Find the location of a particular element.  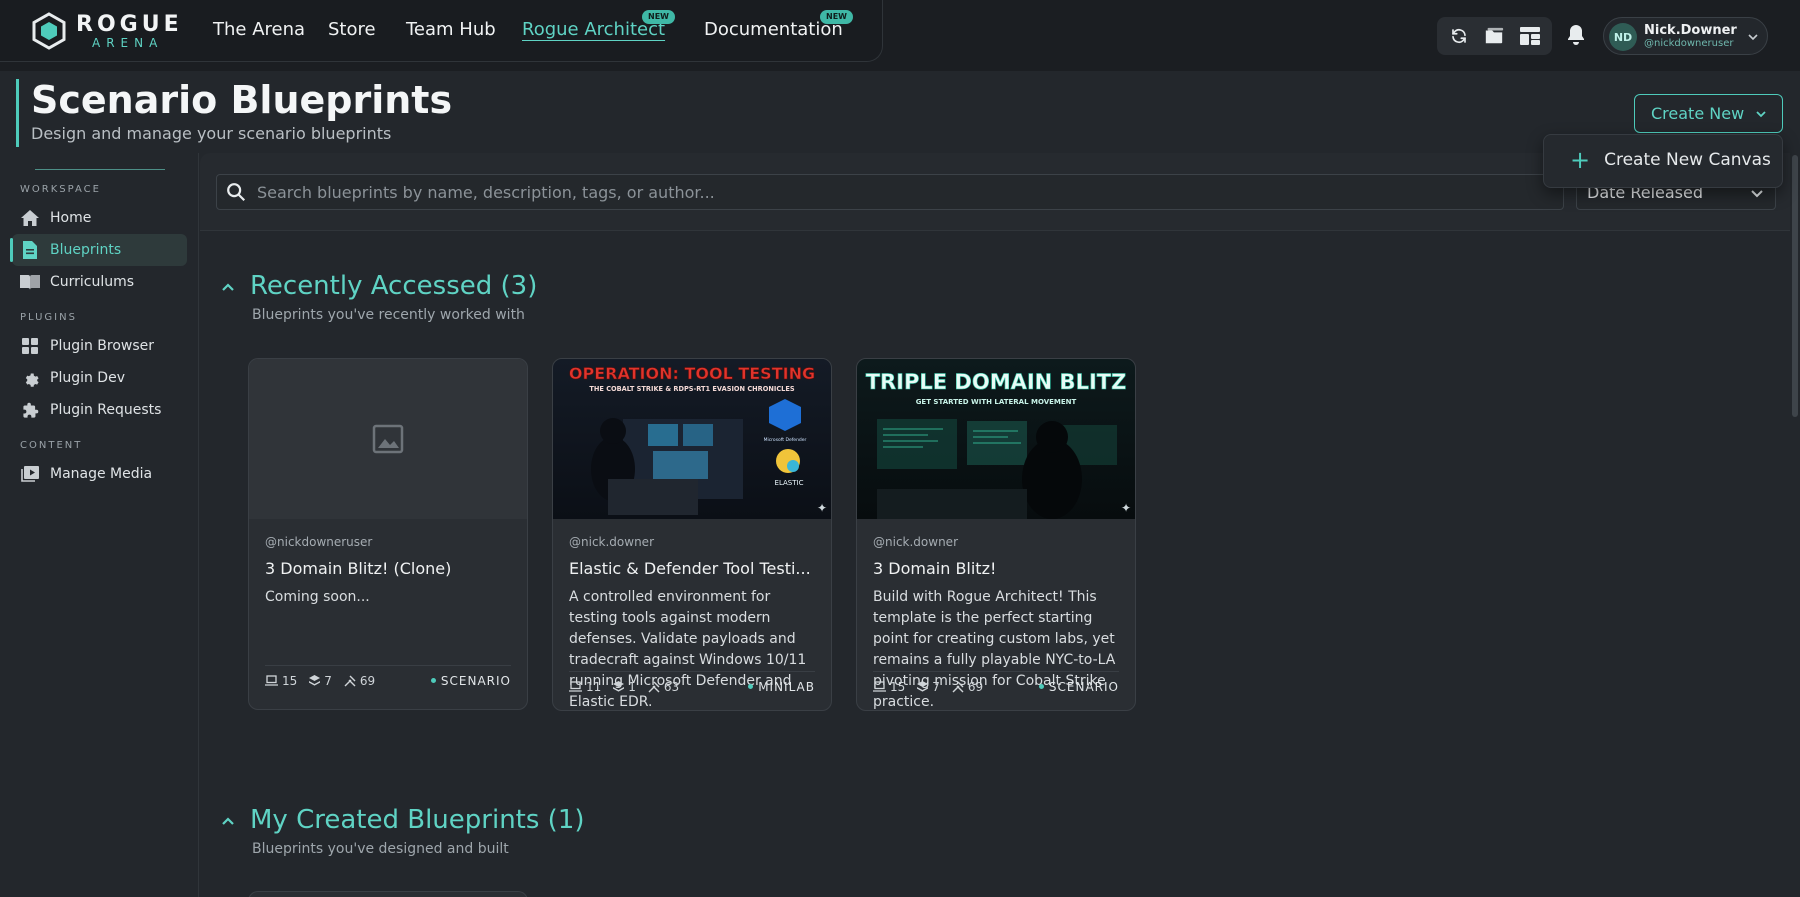

sidebar-item-label: Home is located at coordinates (71, 218).